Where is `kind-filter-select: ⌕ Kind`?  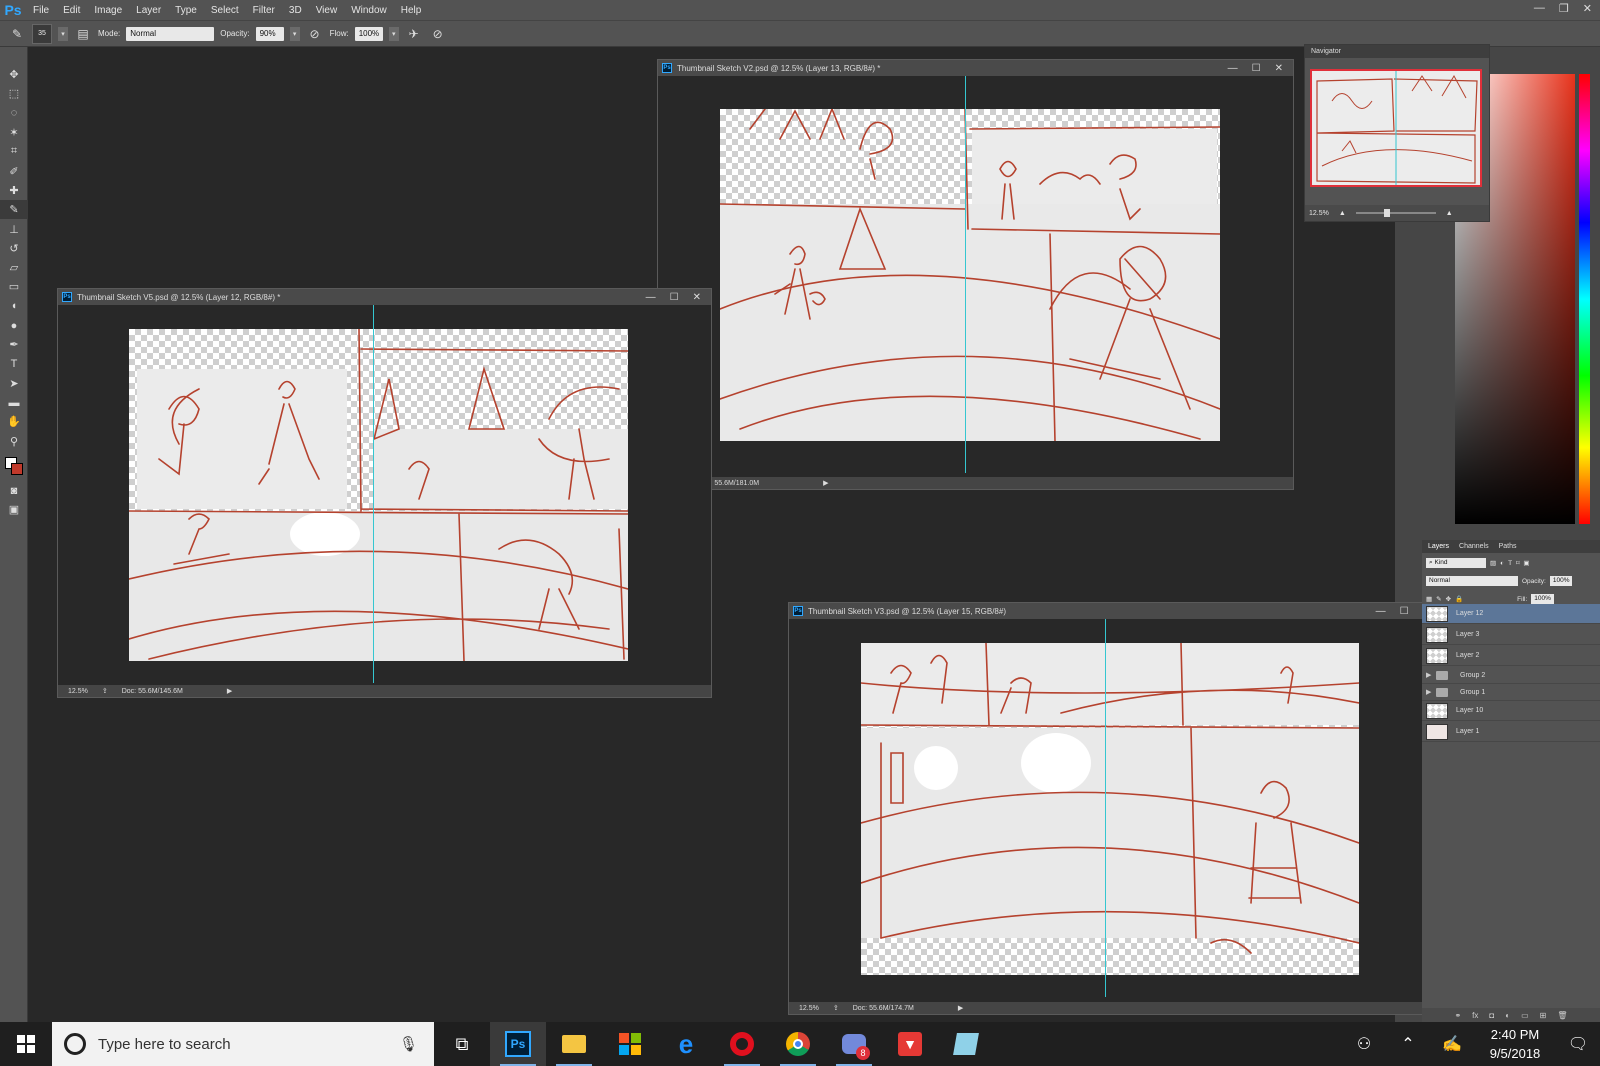 kind-filter-select: ⌕ Kind is located at coordinates (1456, 563).